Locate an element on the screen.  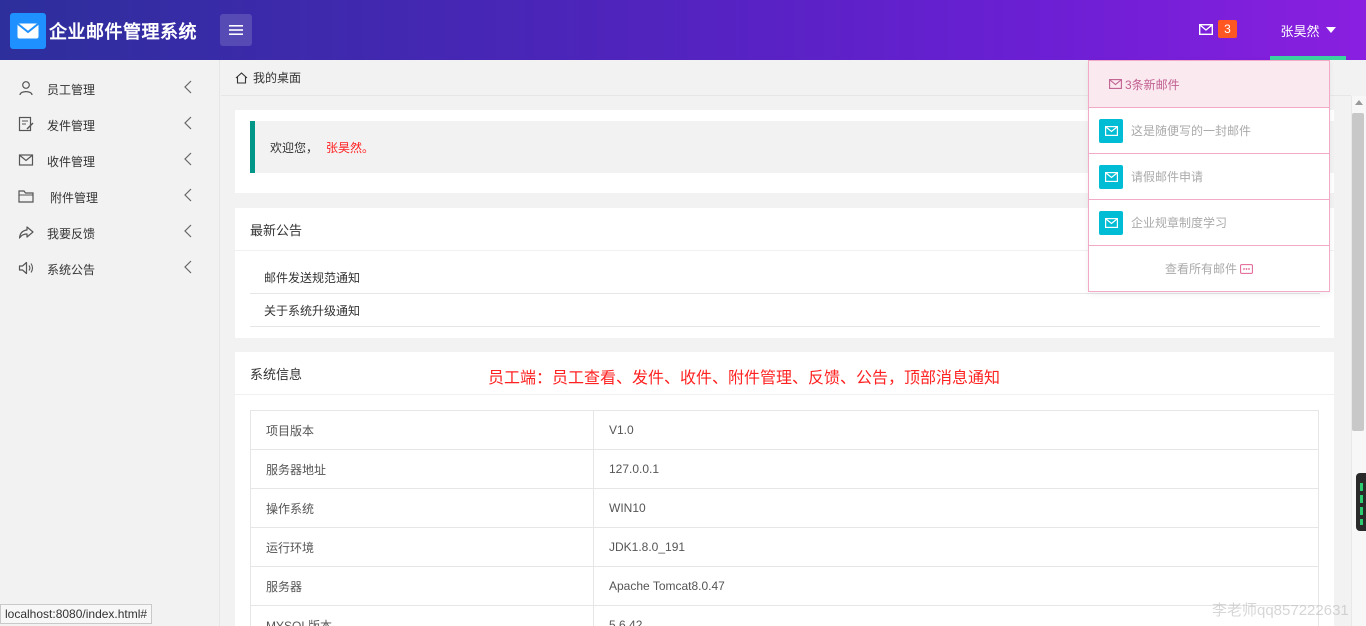
info-key: 运行环境 is located at coordinates (422, 547).